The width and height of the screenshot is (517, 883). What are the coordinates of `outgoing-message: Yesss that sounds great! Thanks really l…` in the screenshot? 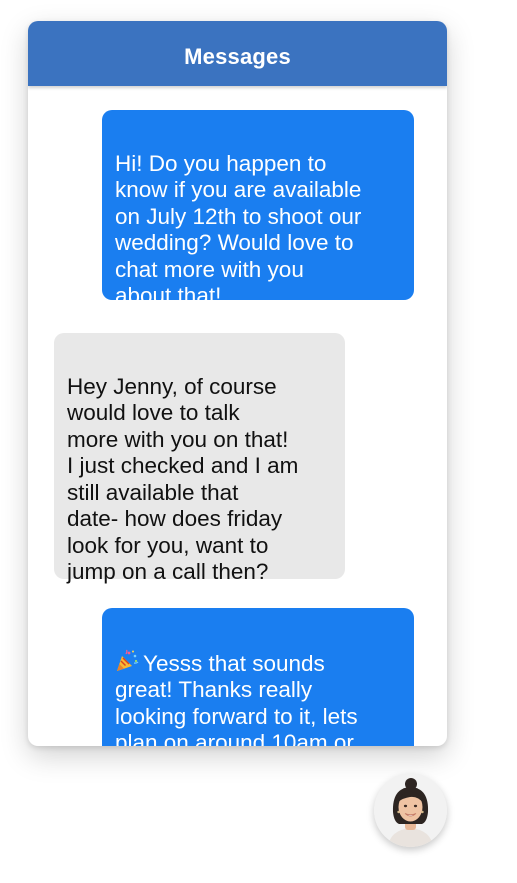 It's located at (258, 677).